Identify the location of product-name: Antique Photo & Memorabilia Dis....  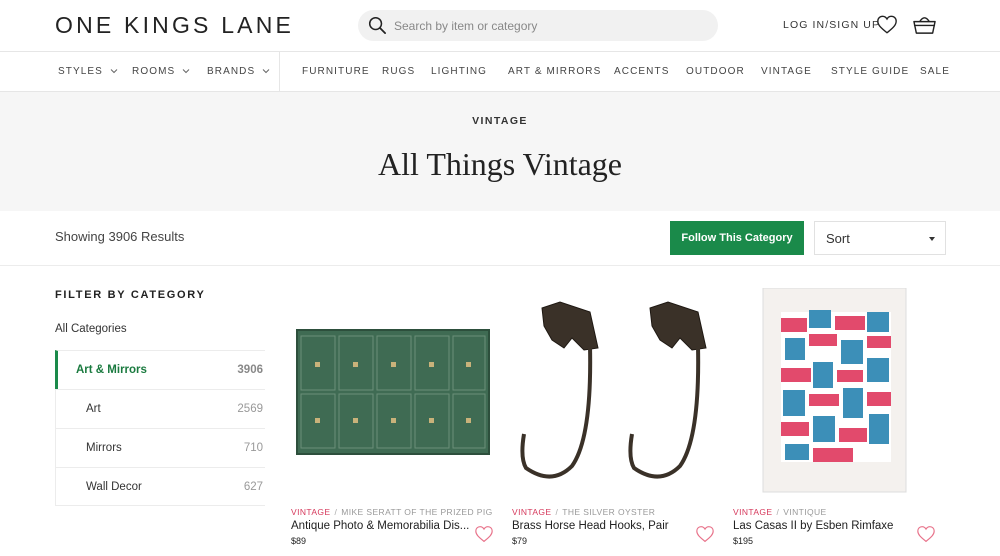
(381, 526).